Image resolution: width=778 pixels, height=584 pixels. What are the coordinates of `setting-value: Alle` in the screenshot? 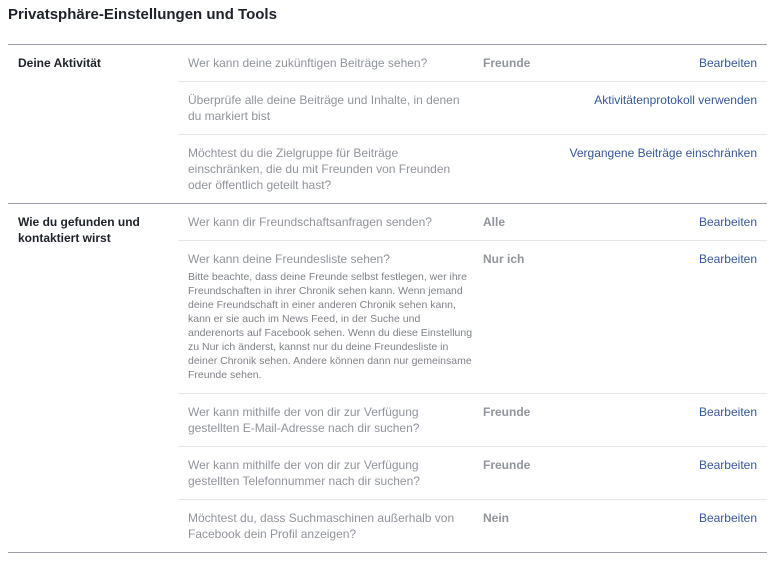 It's located at (494, 222).